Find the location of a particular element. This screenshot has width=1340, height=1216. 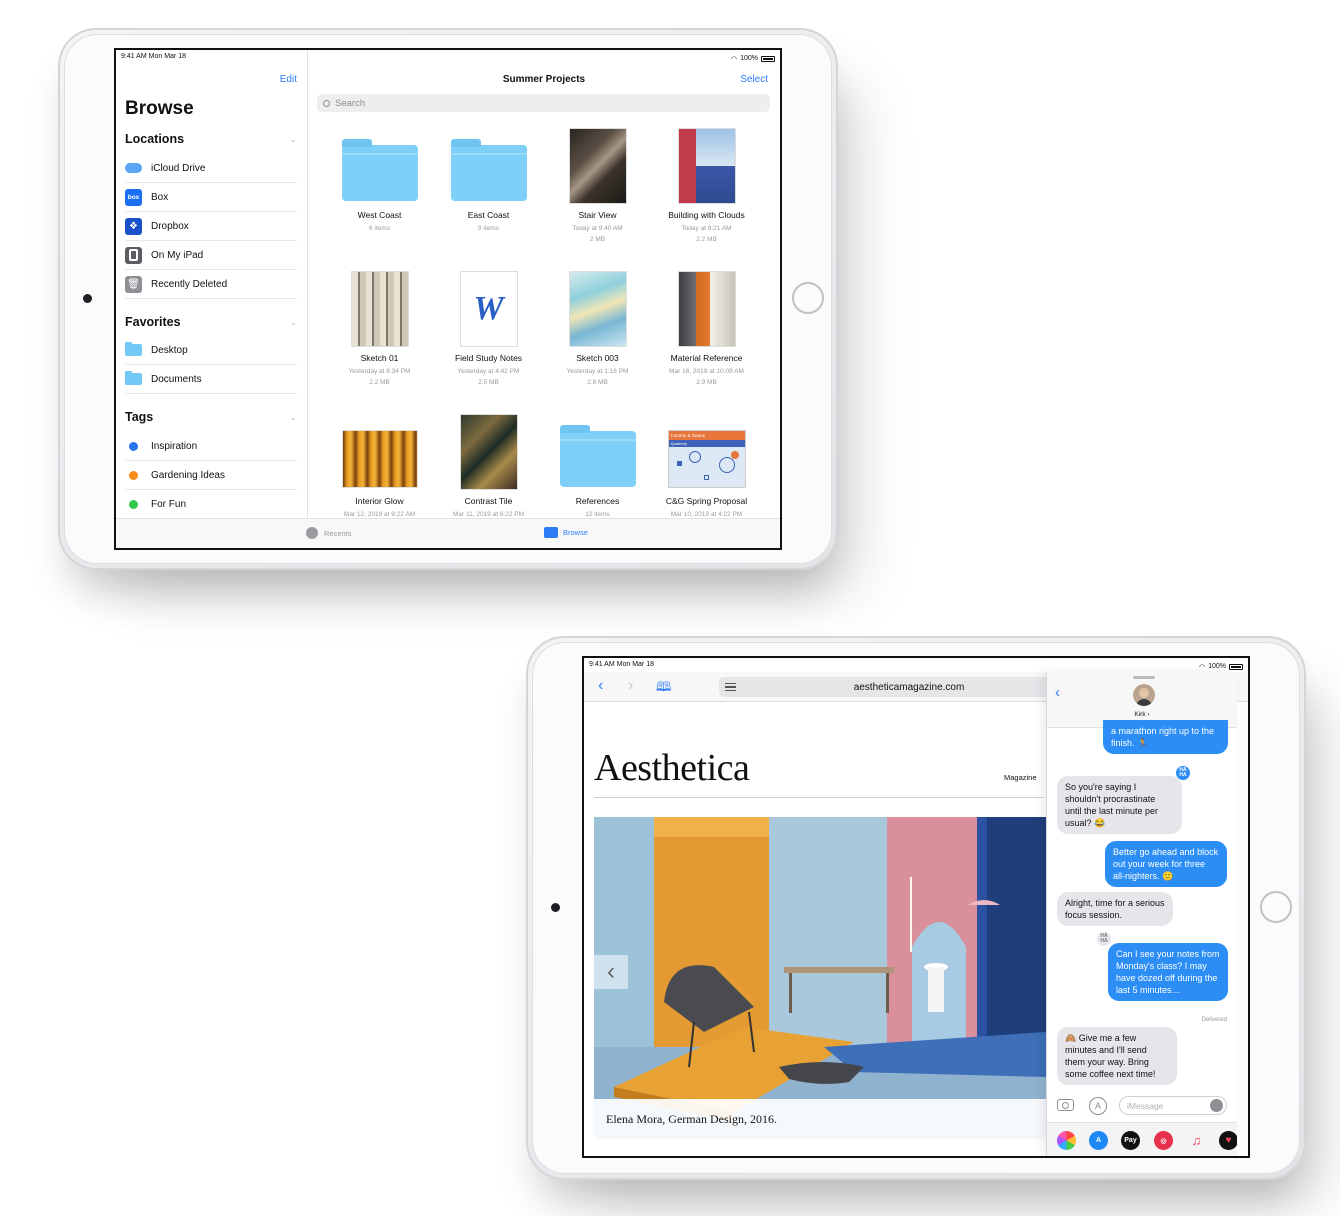

bookmarks-icon: 🕮 is located at coordinates (663, 689).